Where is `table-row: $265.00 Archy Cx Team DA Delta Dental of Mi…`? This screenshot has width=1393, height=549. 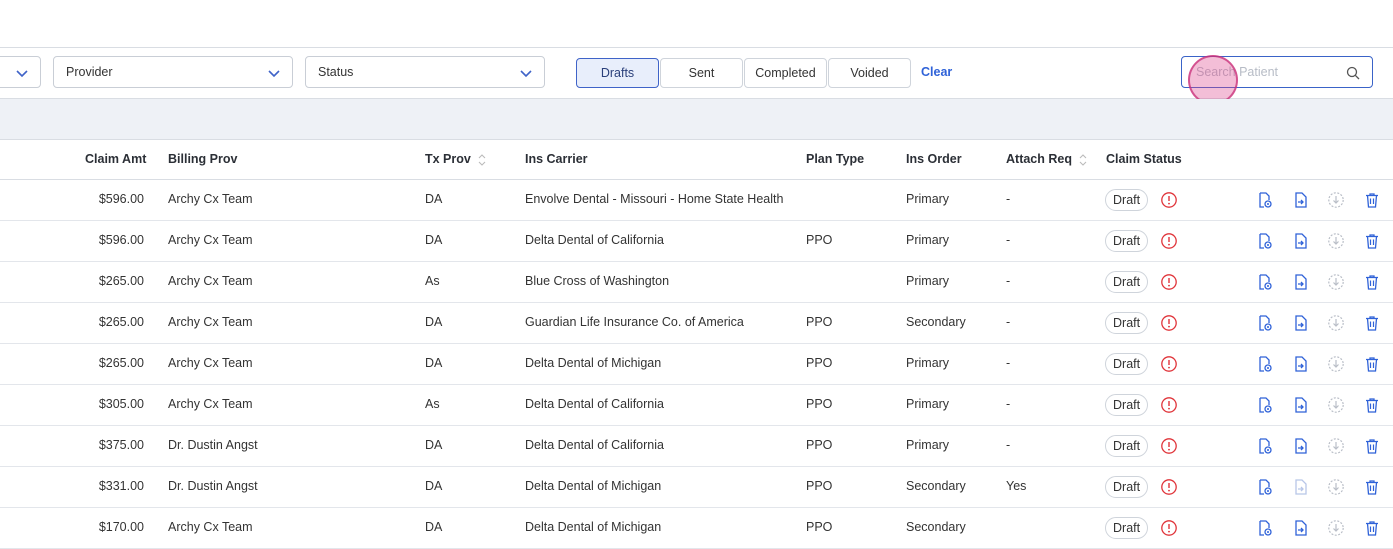
table-row: $265.00 Archy Cx Team DA Delta Dental of Mi… is located at coordinates (696, 364).